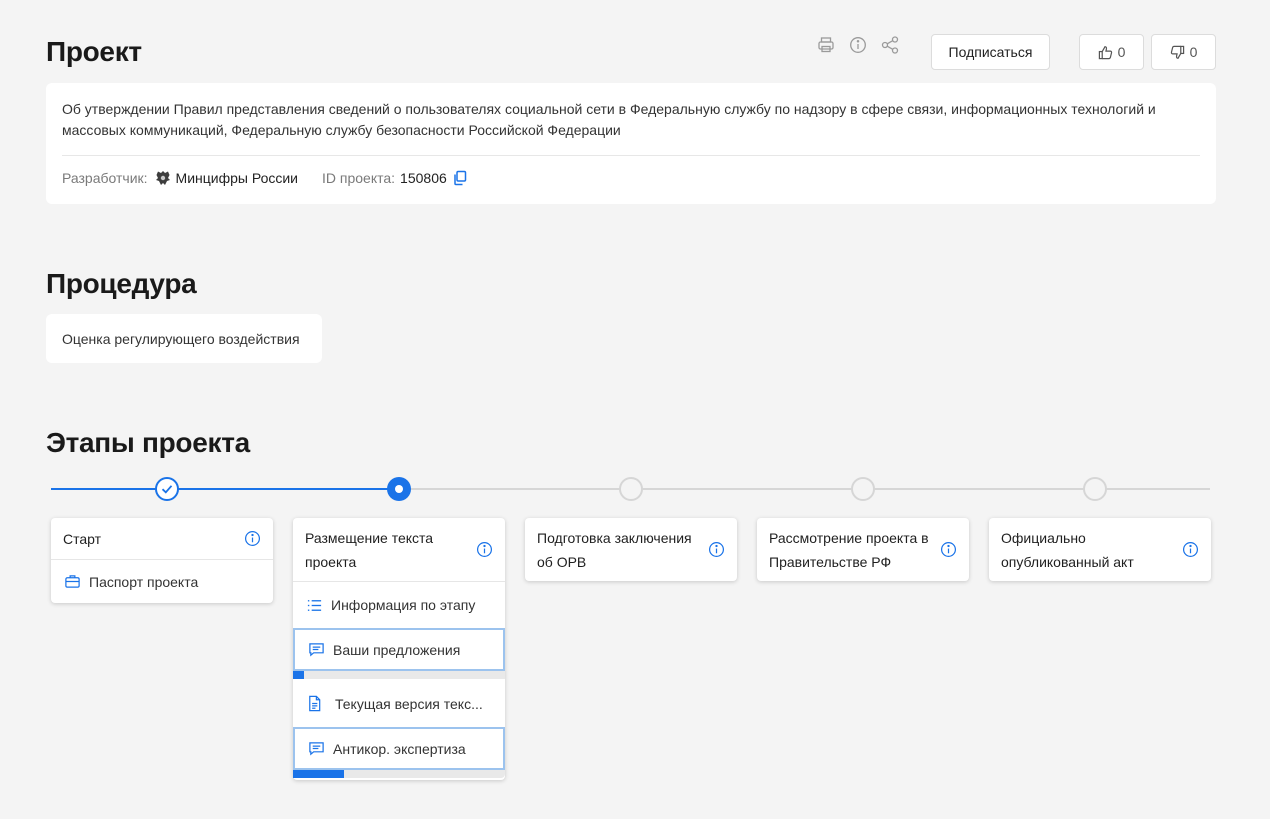 This screenshot has width=1270, height=819. I want to click on stage-title: Официально опубликованный акт, so click(1067, 549).